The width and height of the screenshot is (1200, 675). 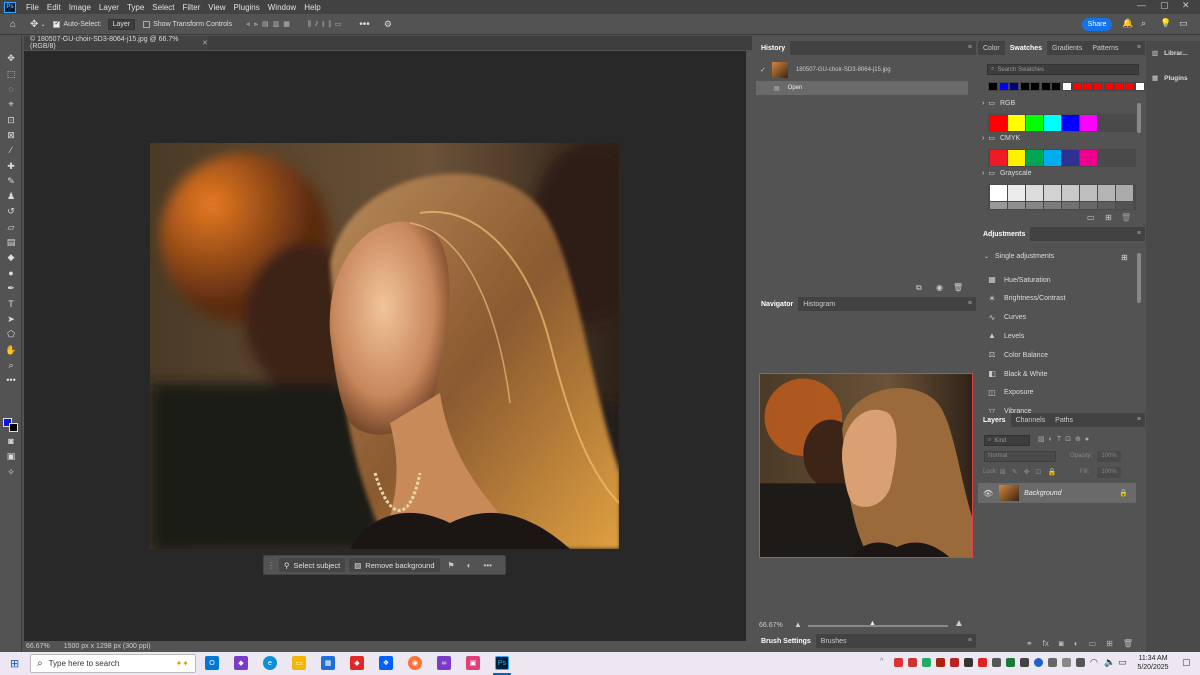 I want to click on edge-icon: e, so click(x=270, y=663).